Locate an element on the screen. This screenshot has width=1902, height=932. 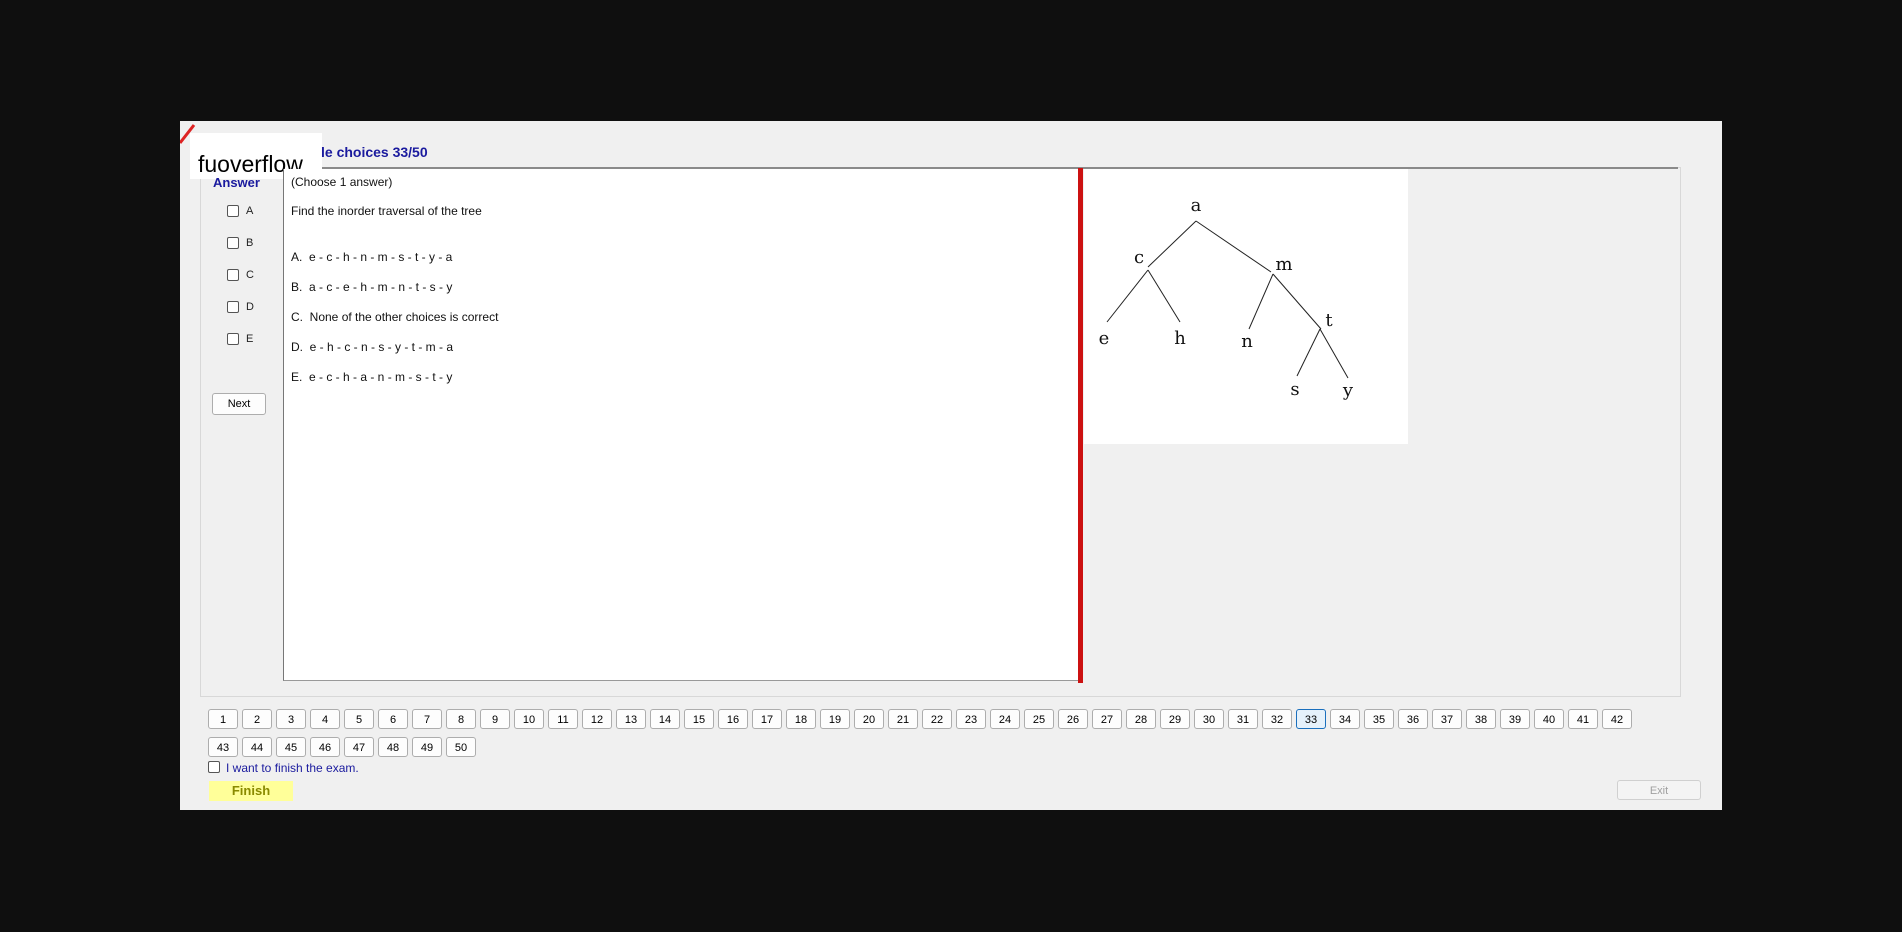
question-nav-button: 24 is located at coordinates (1005, 719).